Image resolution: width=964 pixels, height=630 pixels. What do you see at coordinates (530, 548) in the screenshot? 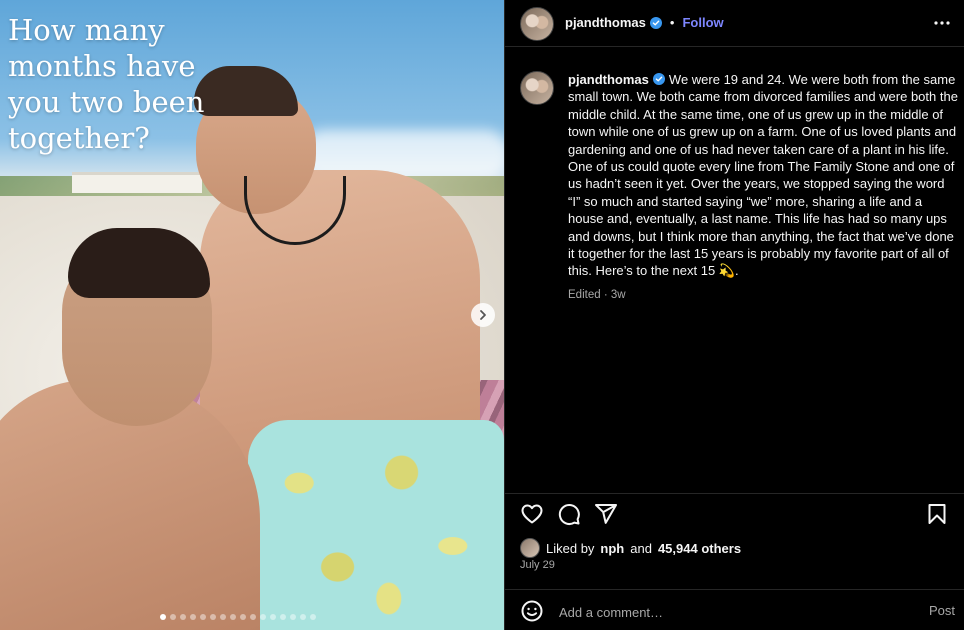
I see `liker-avatar` at bounding box center [530, 548].